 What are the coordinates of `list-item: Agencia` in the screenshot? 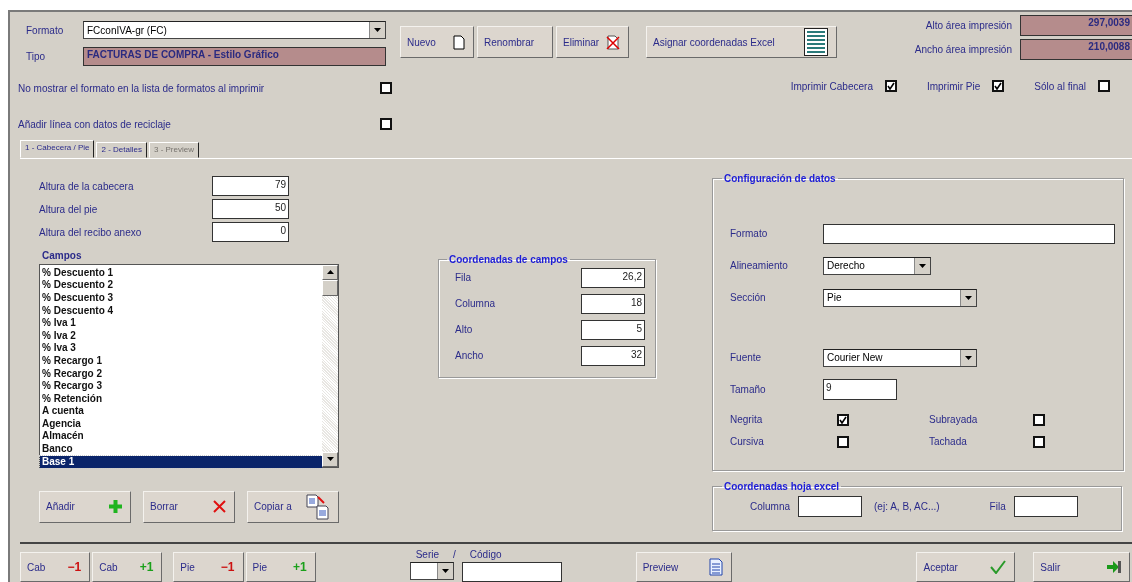 It's located at (181, 424).